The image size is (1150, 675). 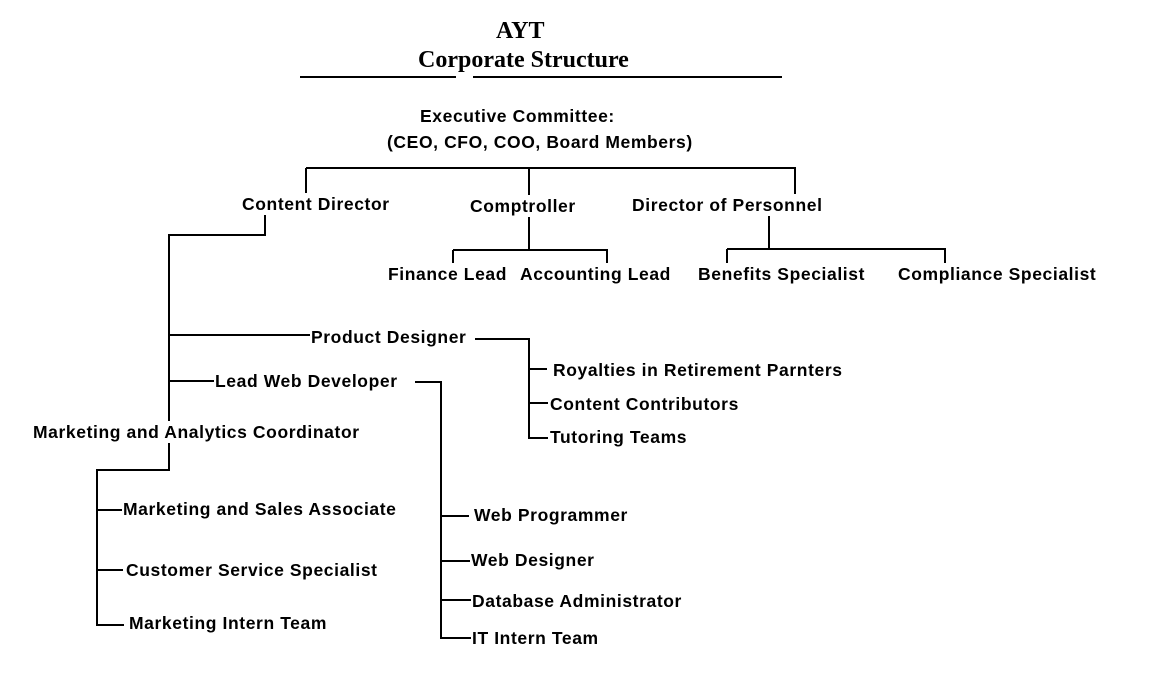 I want to click on customer-service-specialist-node: Customer Service Specialist, so click(x=252, y=570).